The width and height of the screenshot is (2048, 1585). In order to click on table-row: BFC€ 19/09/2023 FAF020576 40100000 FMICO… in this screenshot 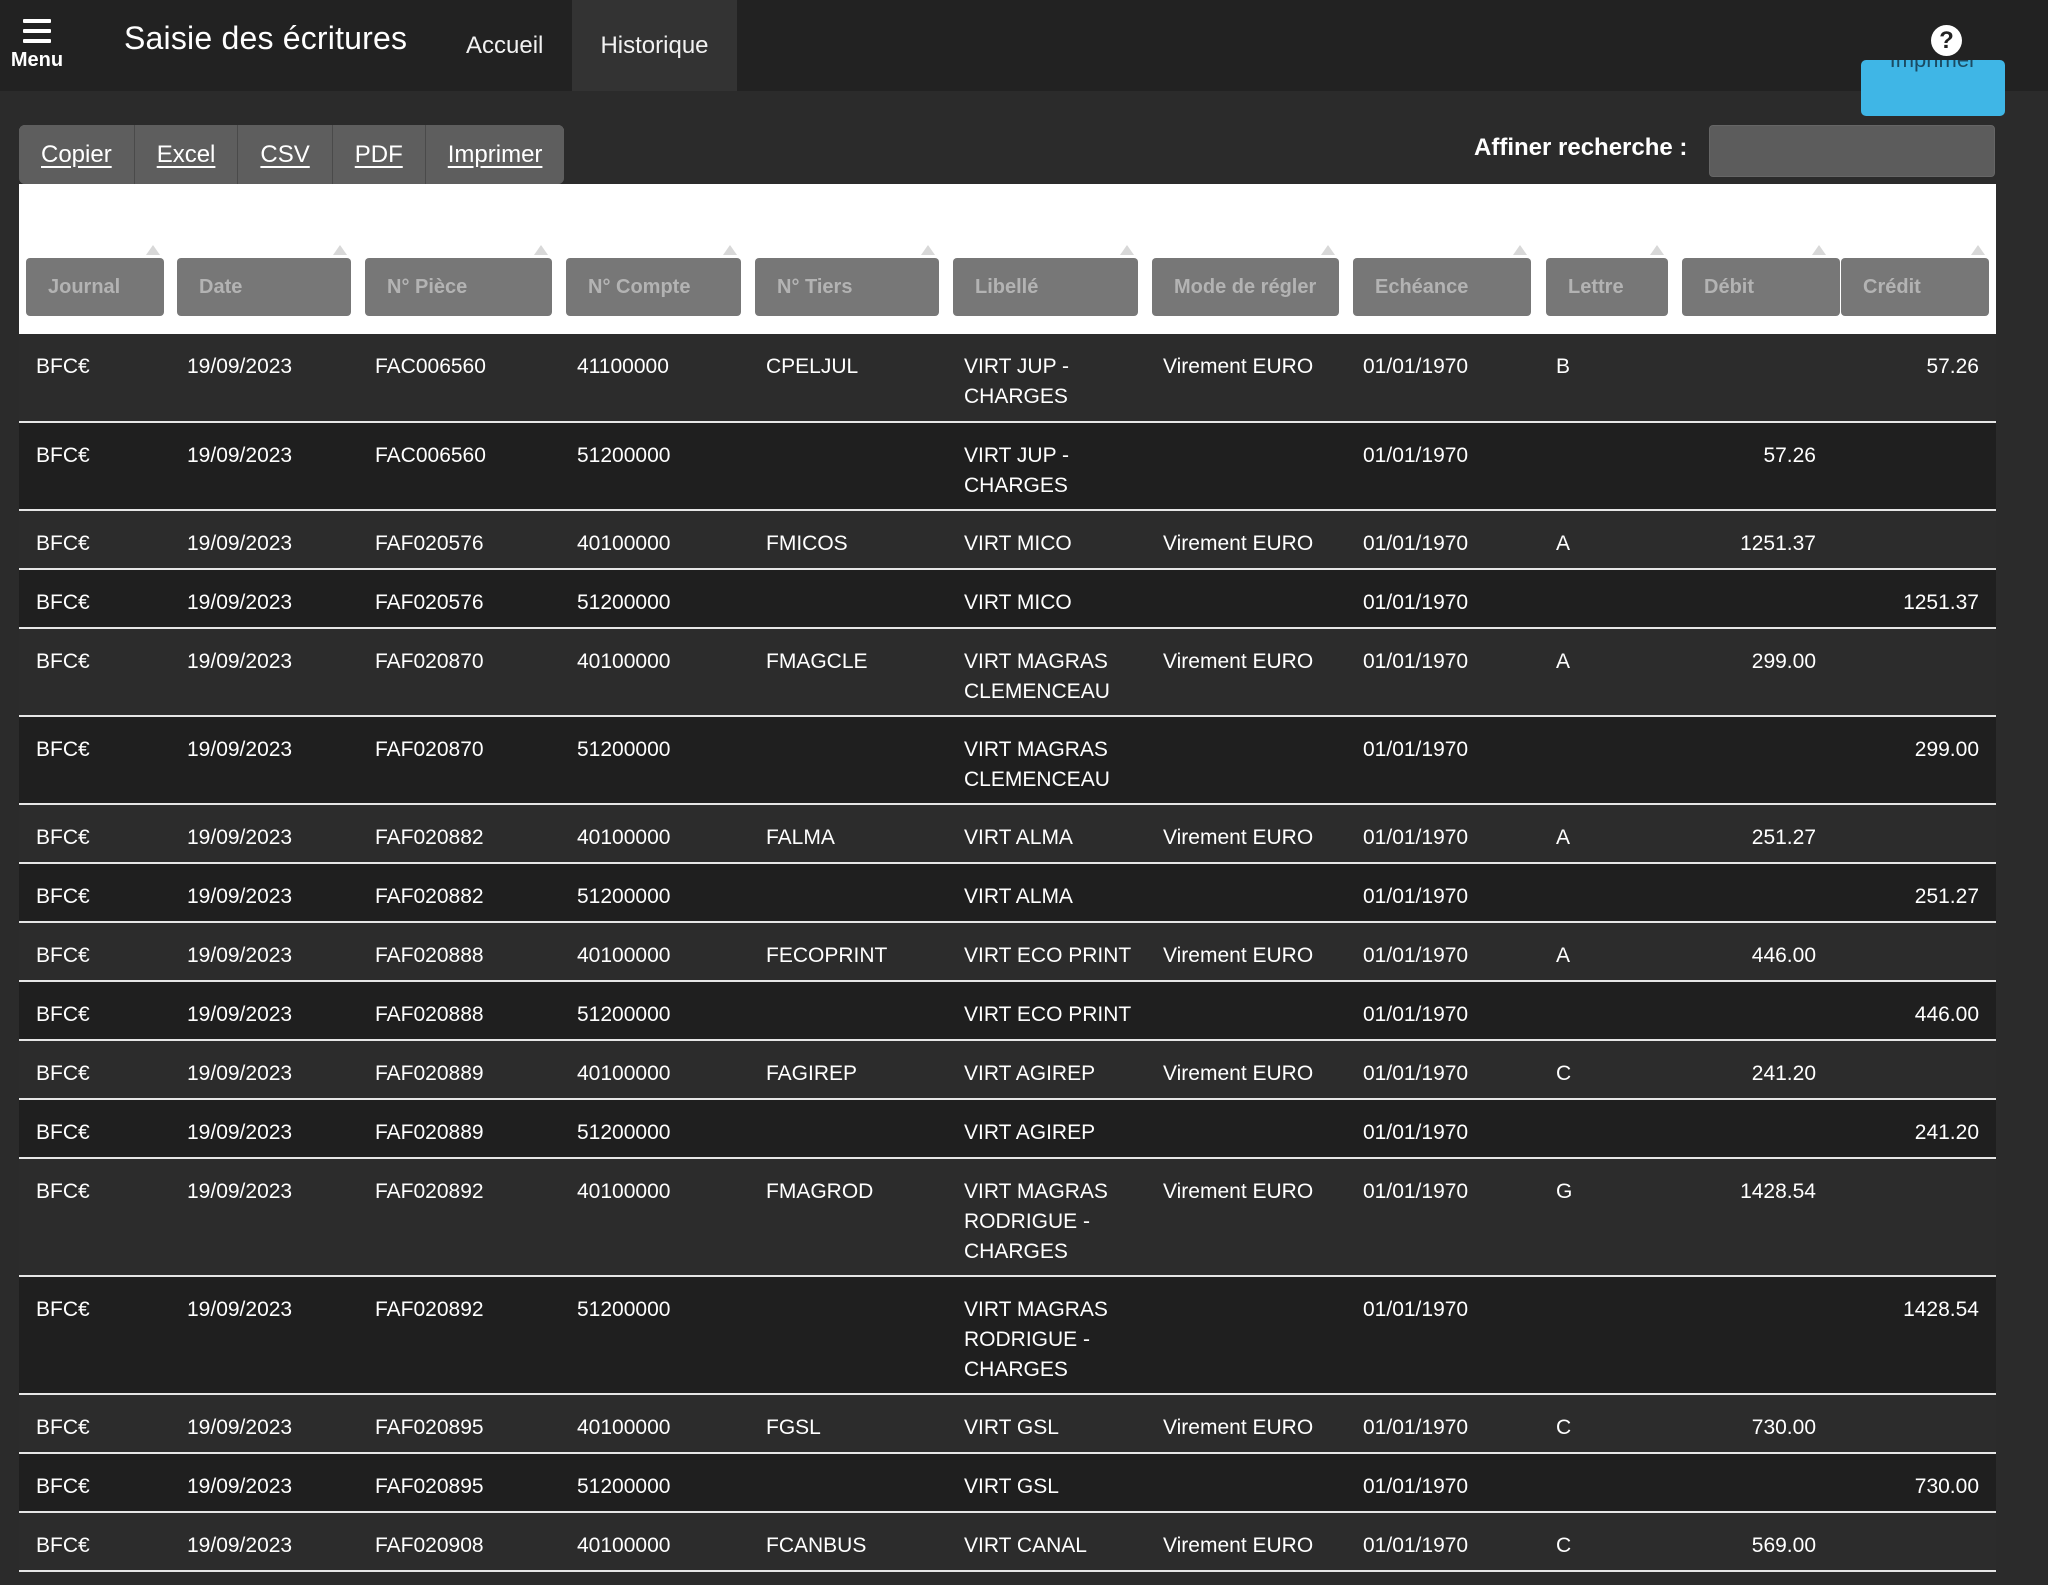, I will do `click(1007, 540)`.